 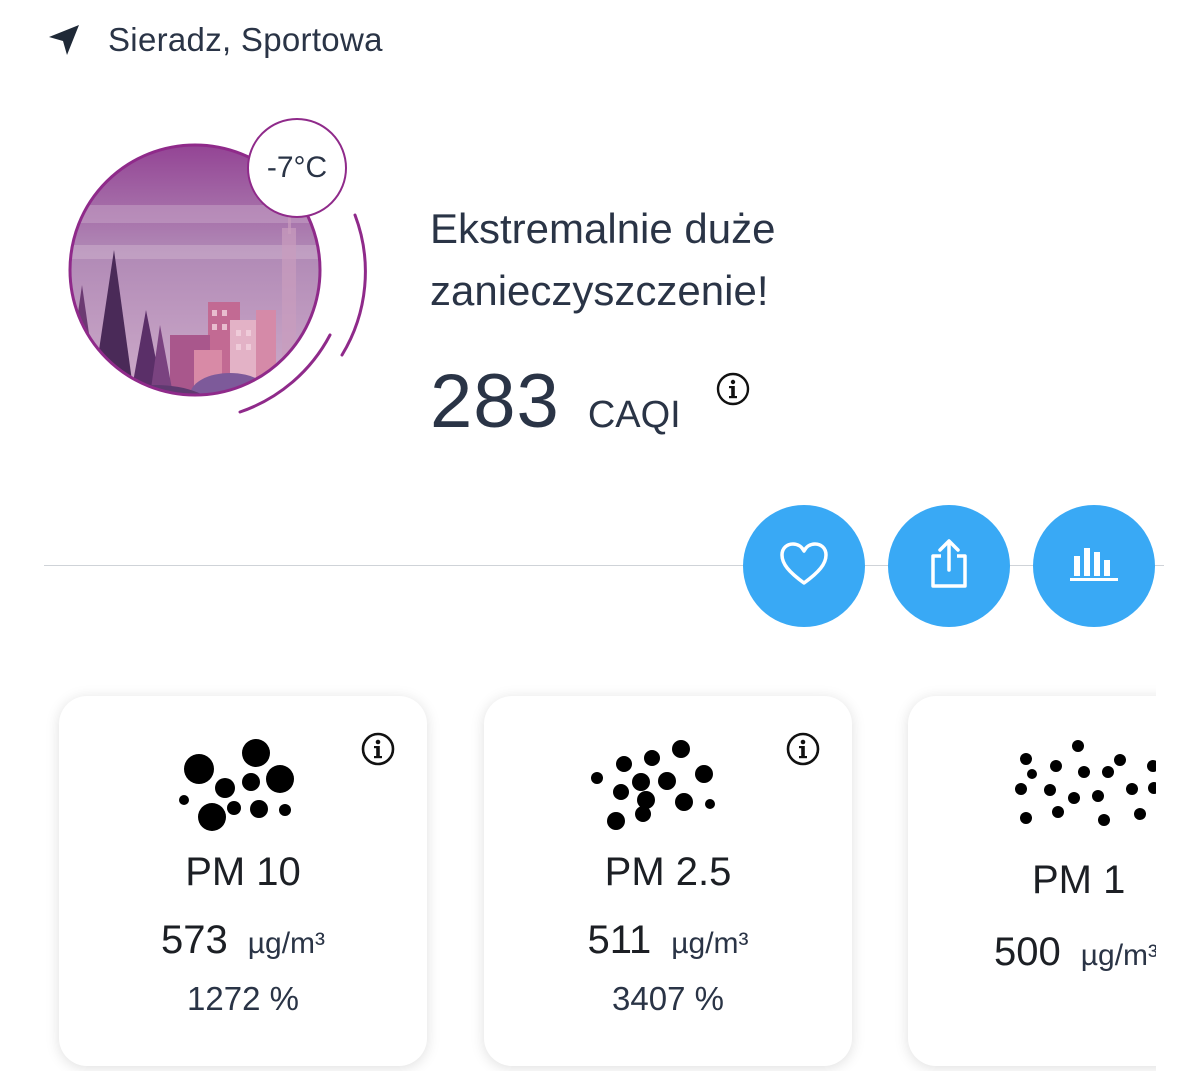 I want to click on caqi-value: 283, so click(x=495, y=401).